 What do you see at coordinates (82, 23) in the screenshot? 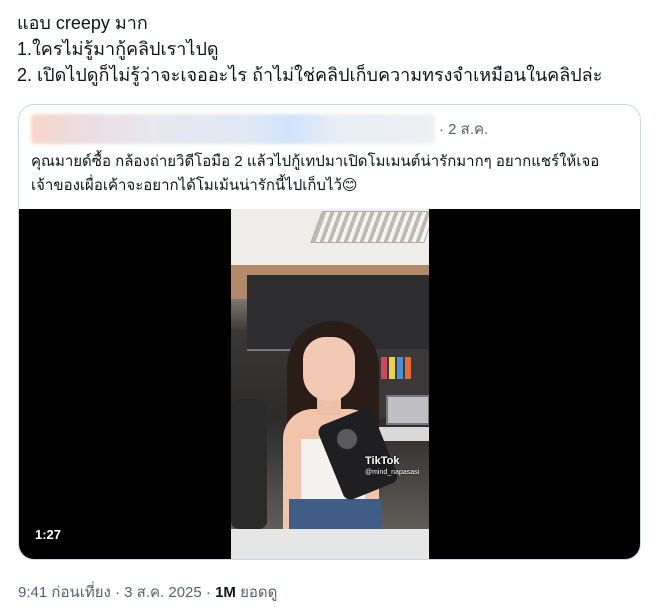
I see `tweet-line: แอบ creepy มาก` at bounding box center [82, 23].